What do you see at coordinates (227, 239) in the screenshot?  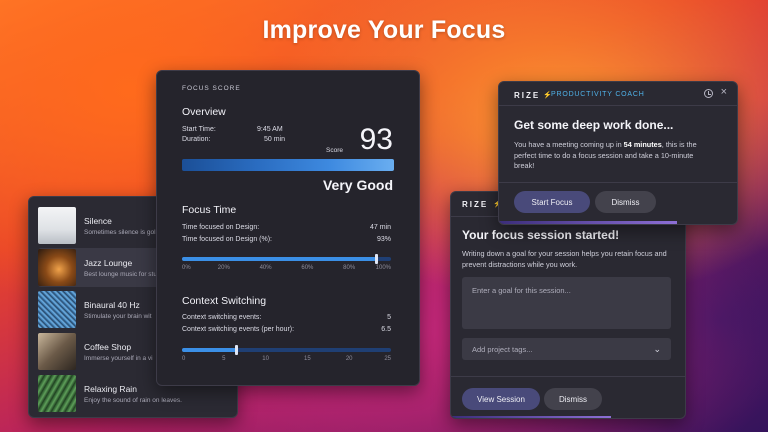 I see `focus-design-pct-label: Time focused on Design (%):` at bounding box center [227, 239].